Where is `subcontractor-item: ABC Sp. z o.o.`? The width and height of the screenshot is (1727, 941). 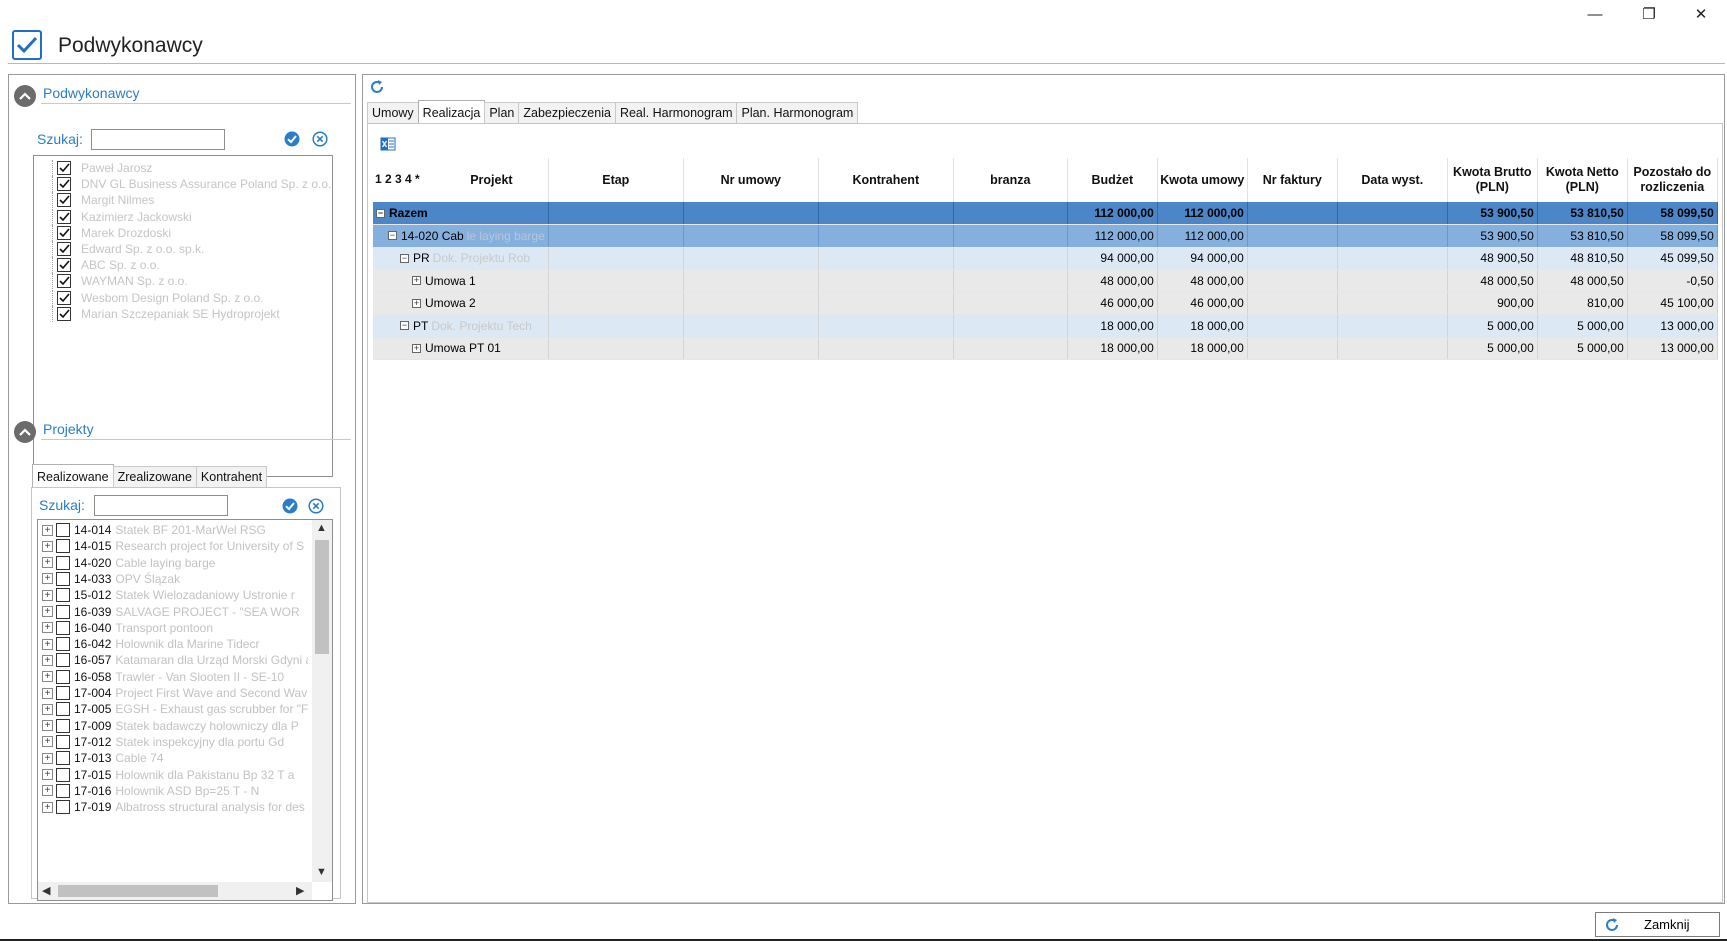
subcontractor-item: ABC Sp. z o.o. is located at coordinates (106, 265).